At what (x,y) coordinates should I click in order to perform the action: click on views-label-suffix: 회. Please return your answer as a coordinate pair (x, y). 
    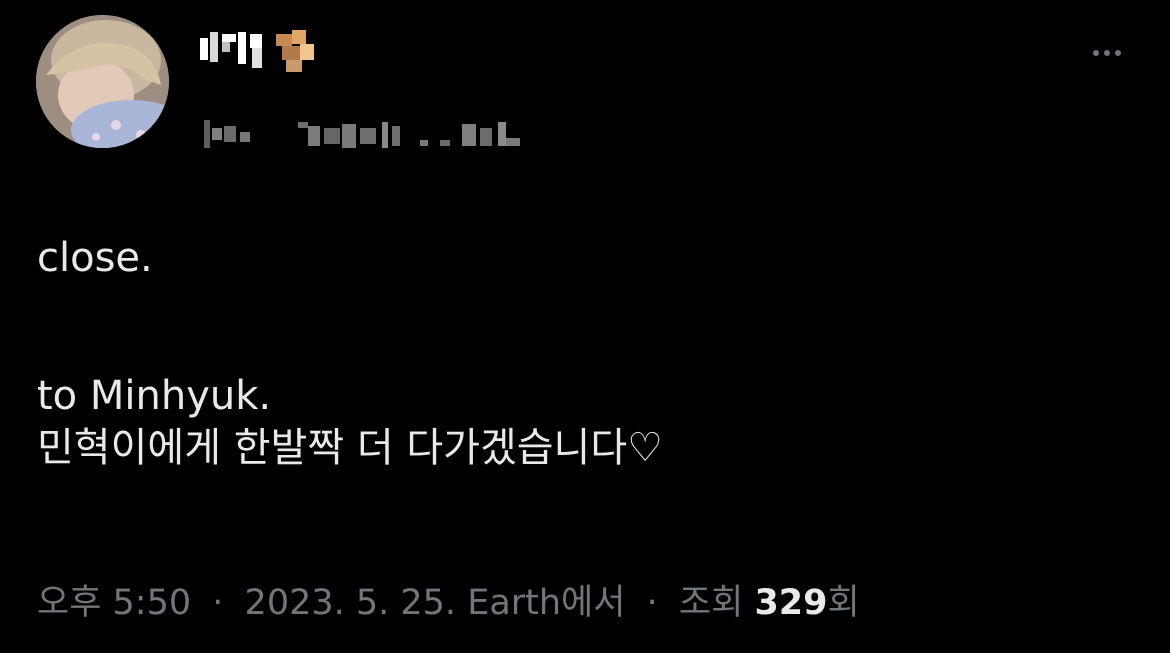
    Looking at the image, I should click on (843, 603).